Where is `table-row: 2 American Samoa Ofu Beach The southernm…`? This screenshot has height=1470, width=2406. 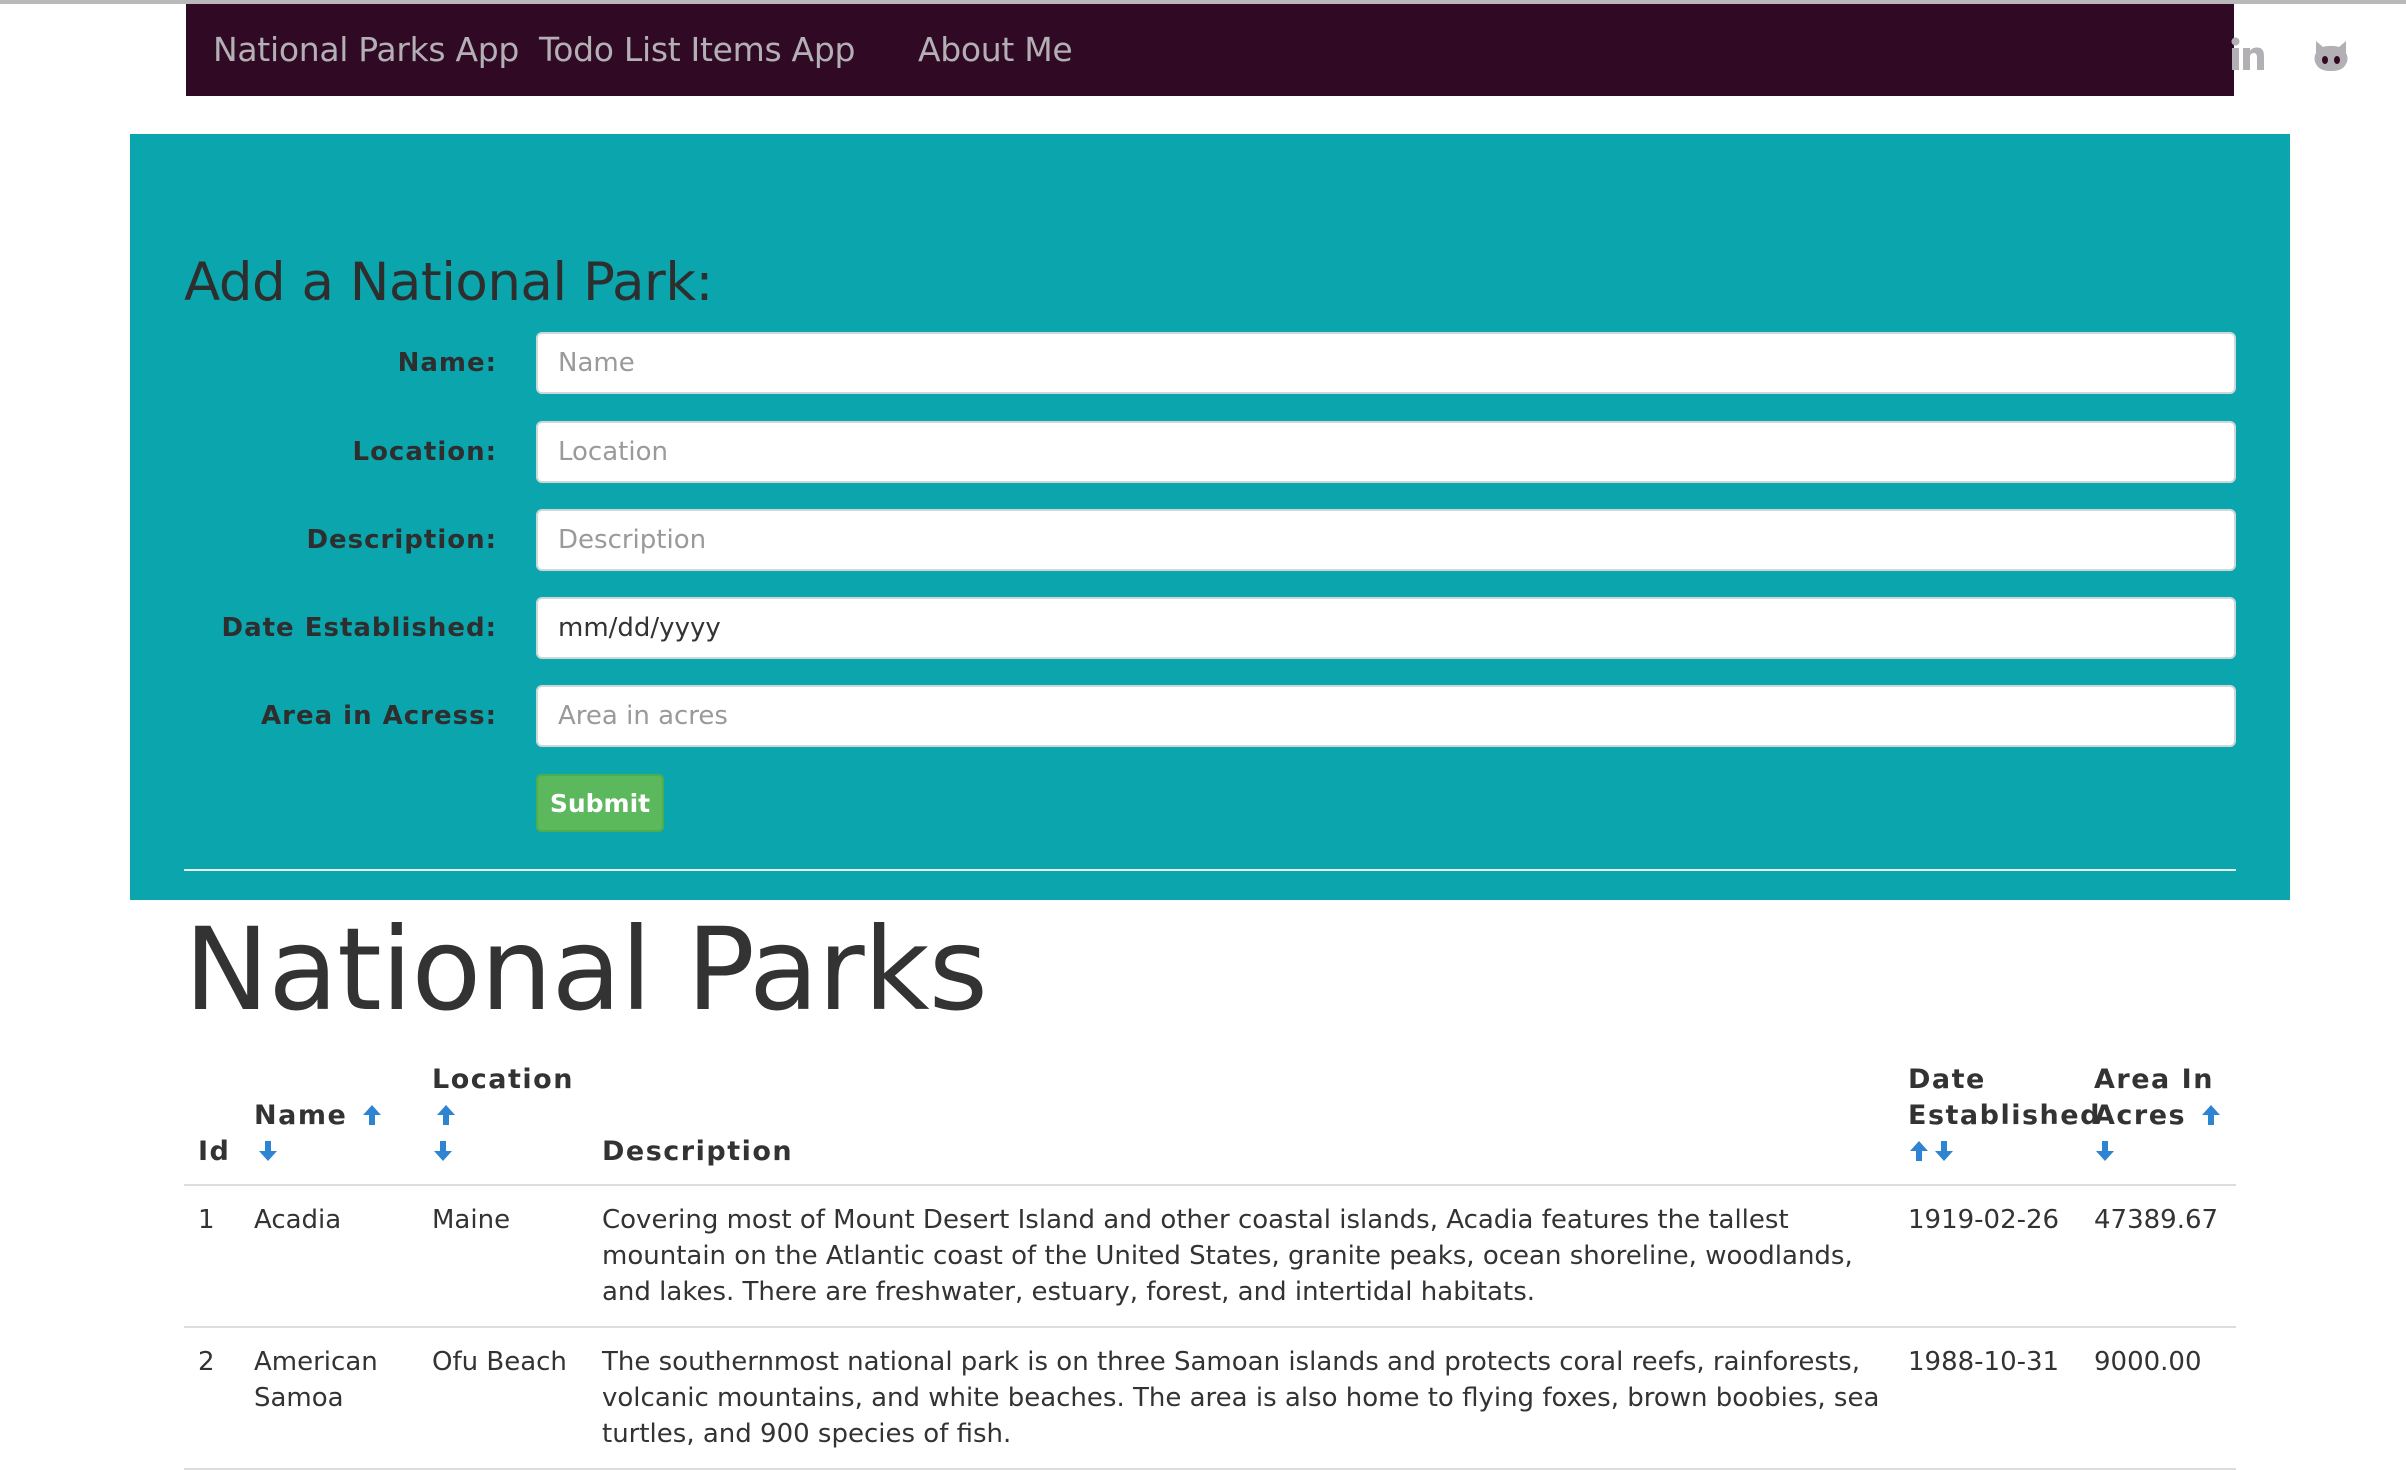
table-row: 2 American Samoa Ofu Beach The southernm… is located at coordinates (1210, 1398).